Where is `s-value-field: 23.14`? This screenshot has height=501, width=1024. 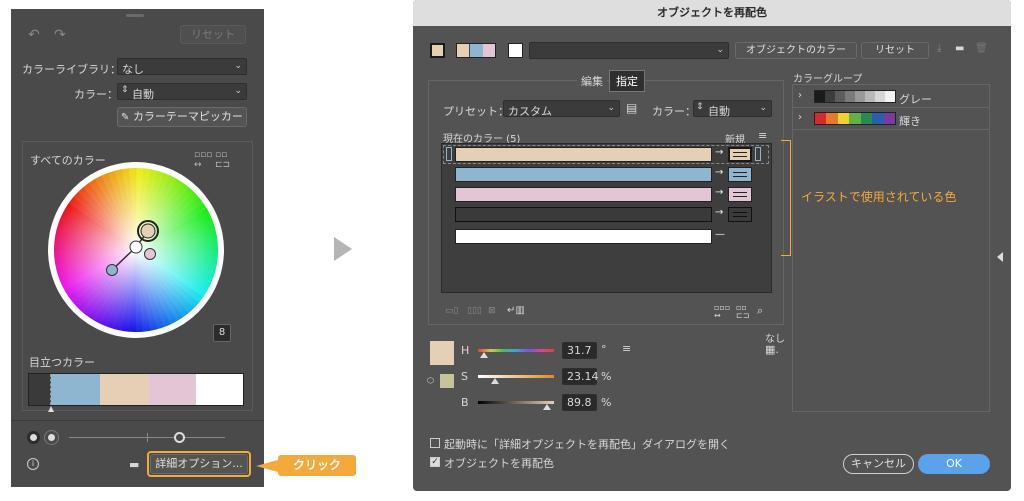 s-value-field: 23.14 is located at coordinates (580, 376).